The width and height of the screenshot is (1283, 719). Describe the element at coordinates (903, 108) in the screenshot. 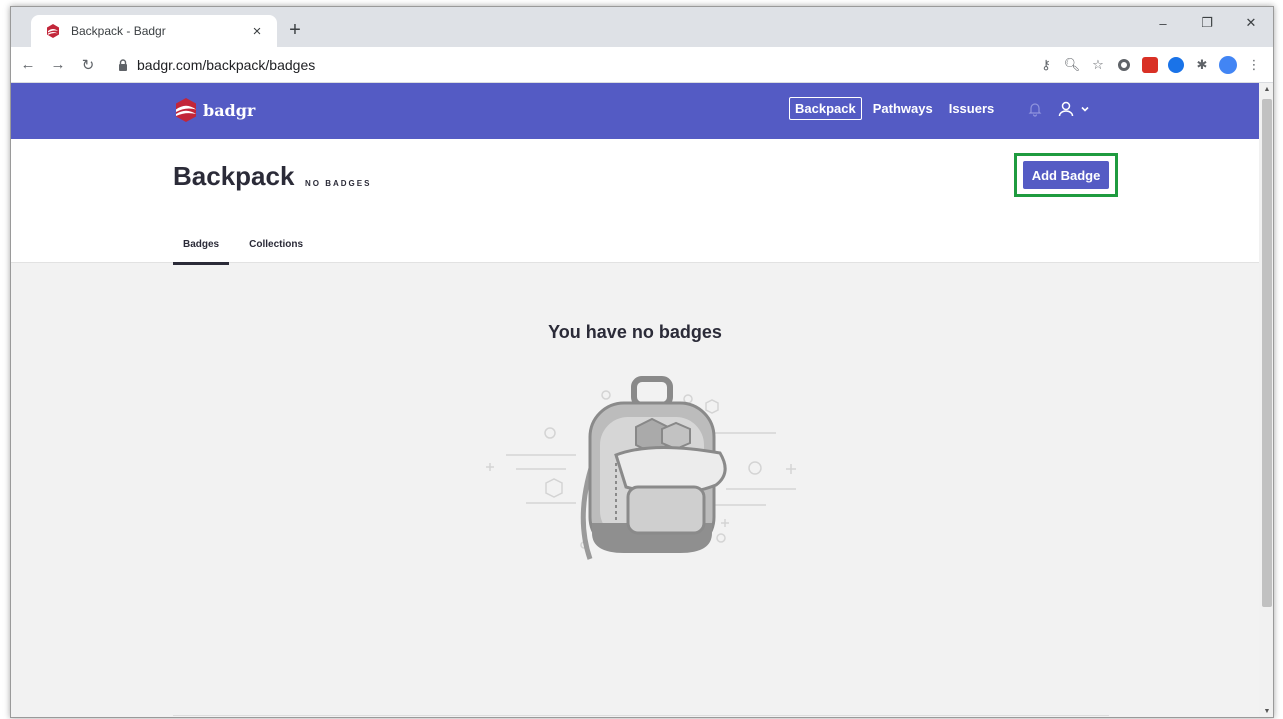

I see `nav-pathways: Pathways` at that location.